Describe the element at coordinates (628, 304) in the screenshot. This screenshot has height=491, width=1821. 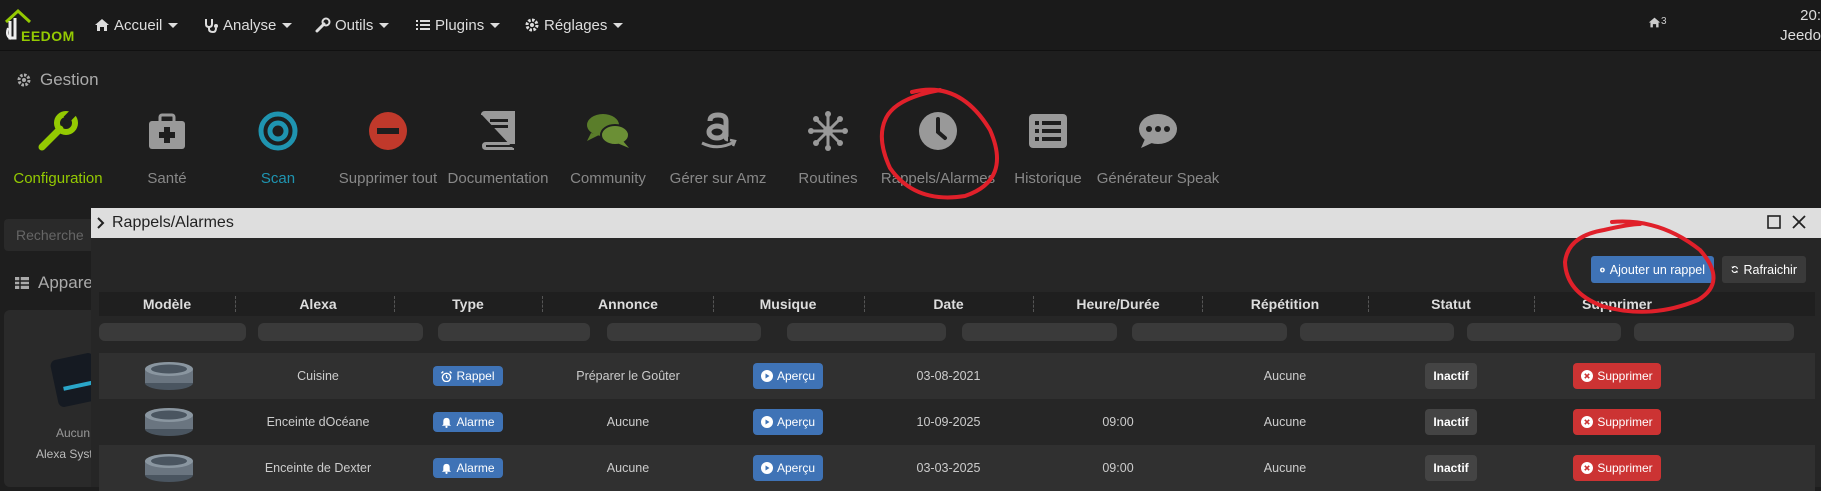
I see `column-header-annonce: Annonce` at that location.